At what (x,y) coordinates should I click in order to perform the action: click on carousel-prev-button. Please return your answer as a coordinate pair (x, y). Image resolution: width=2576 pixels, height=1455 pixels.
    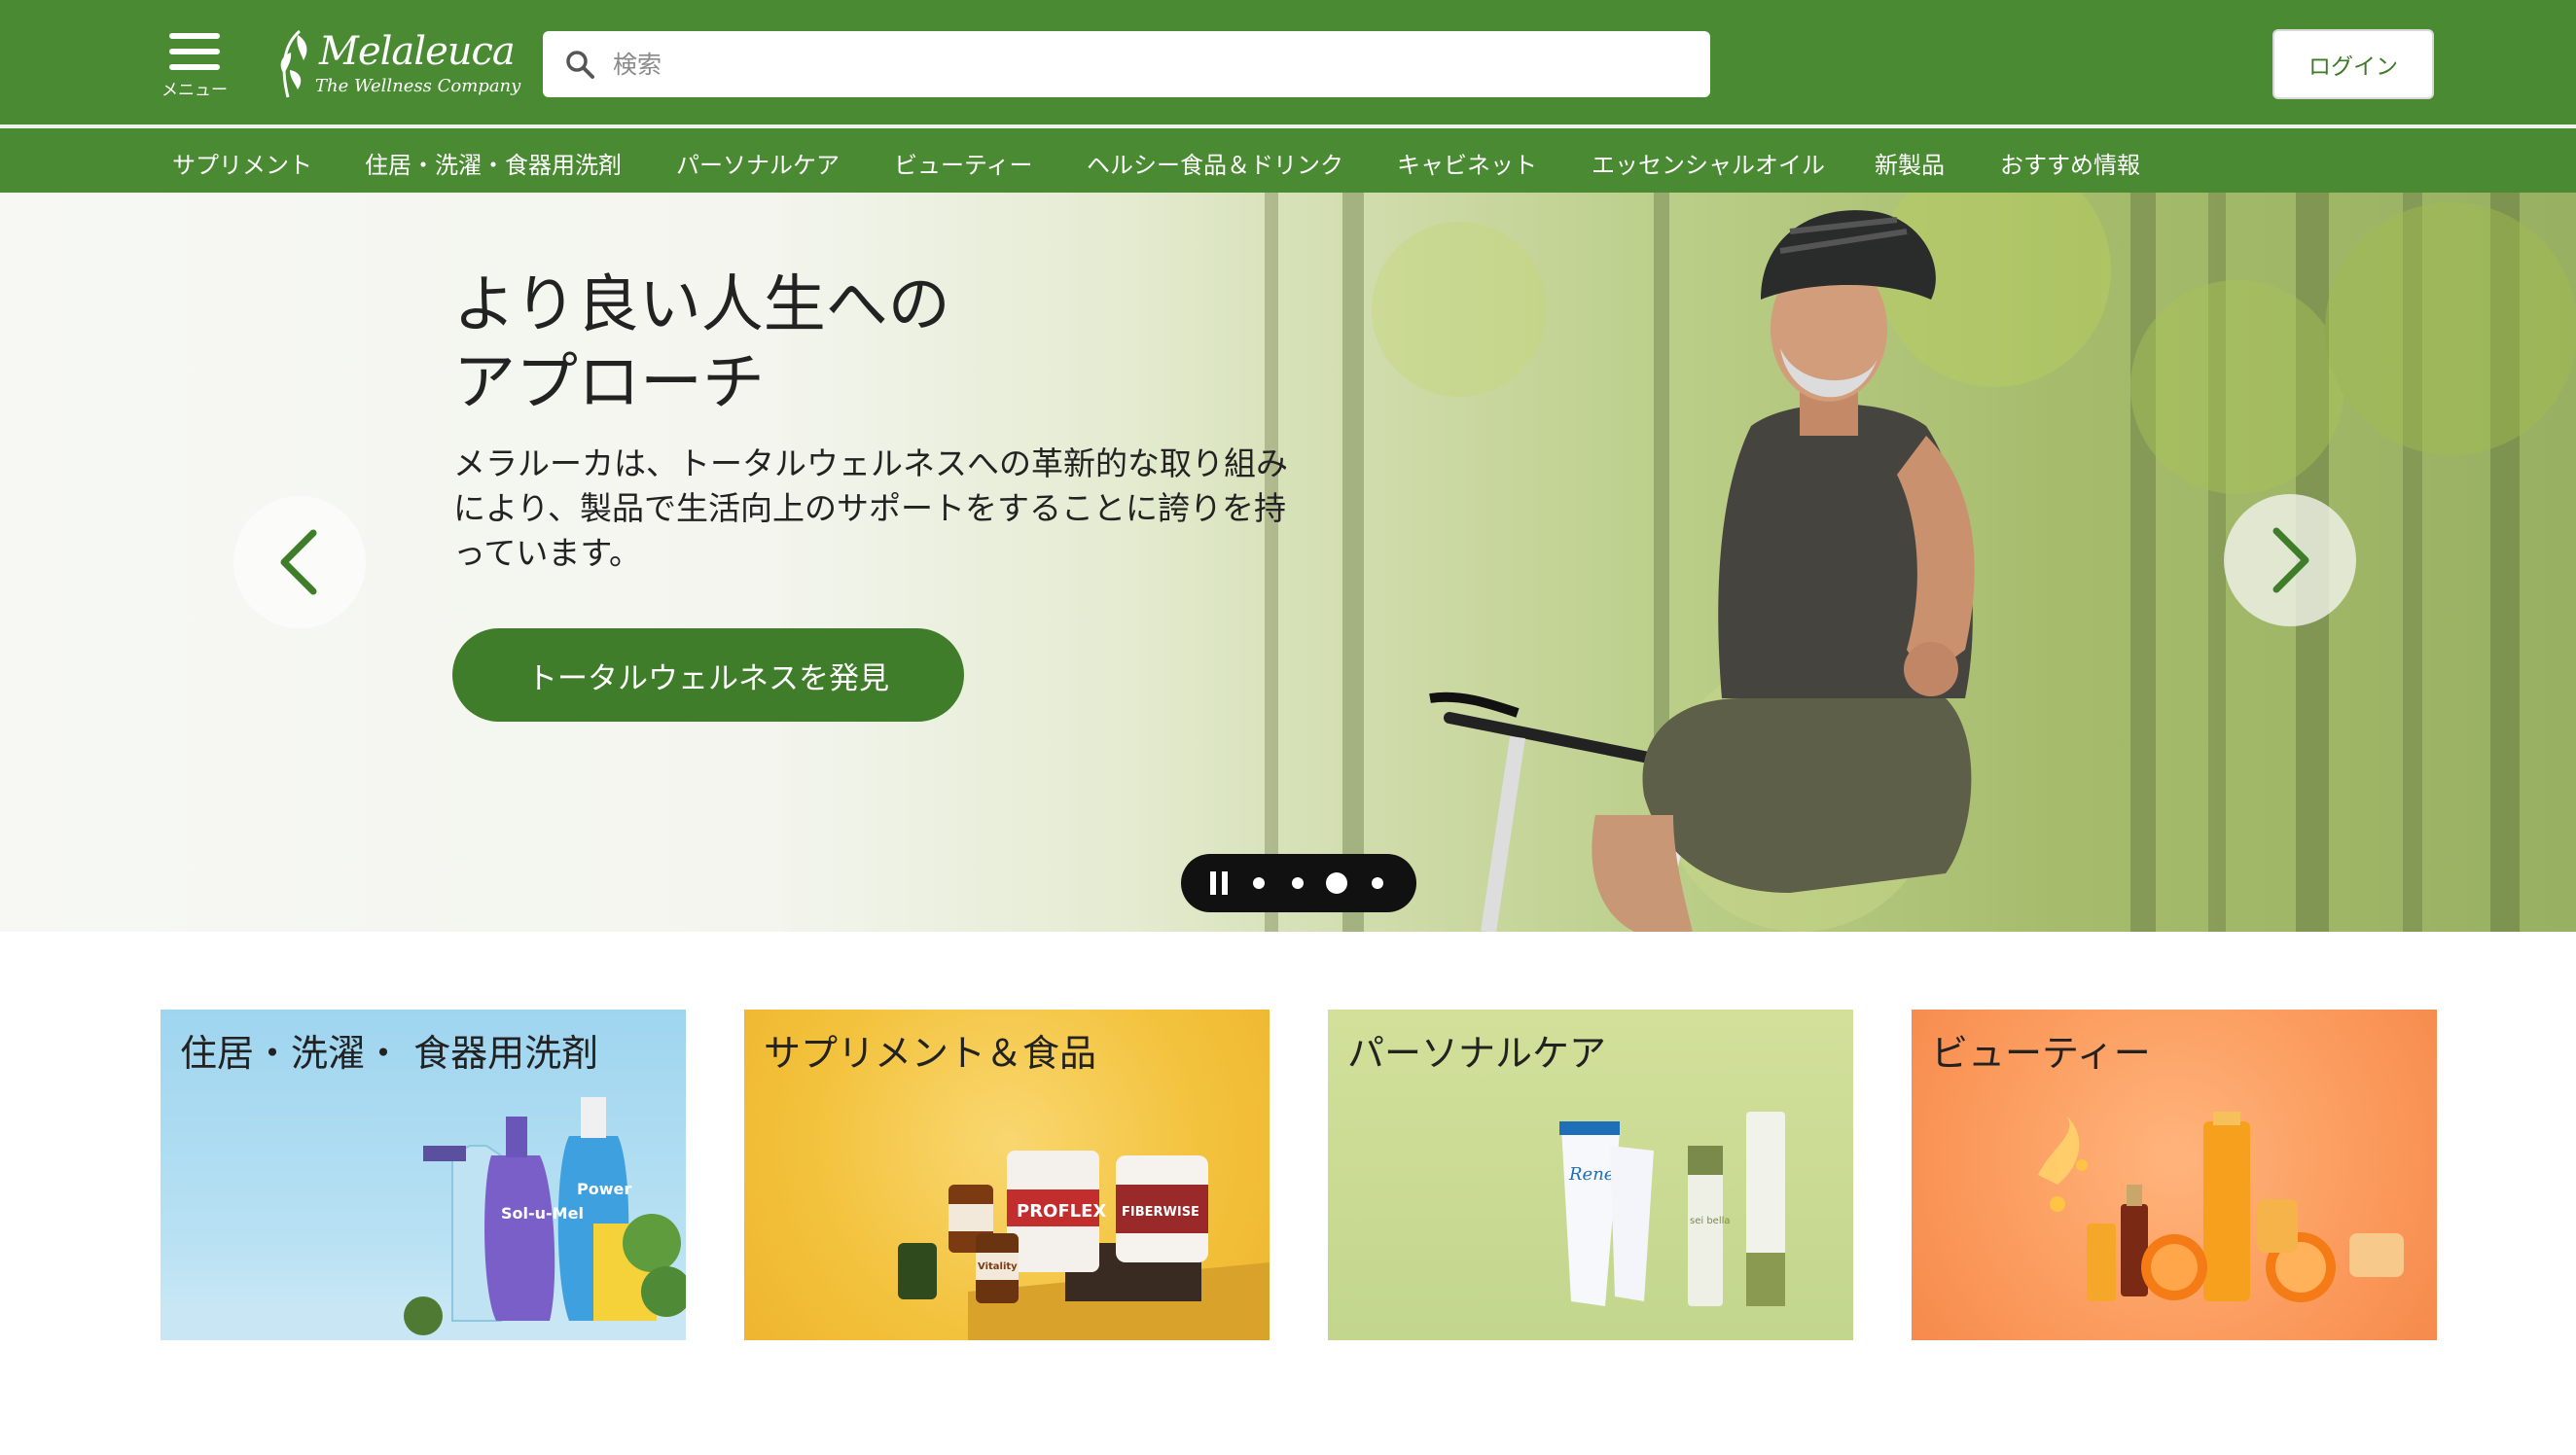
    Looking at the image, I should click on (299, 562).